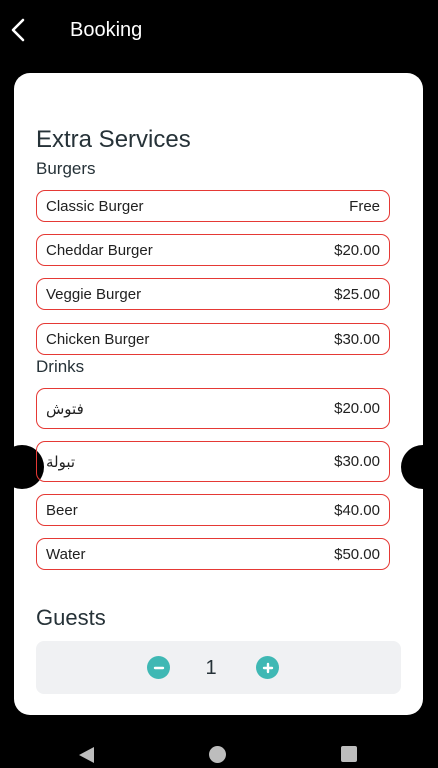 Image resolution: width=438 pixels, height=768 pixels. I want to click on extra-services-title: Extra Services, so click(113, 139).